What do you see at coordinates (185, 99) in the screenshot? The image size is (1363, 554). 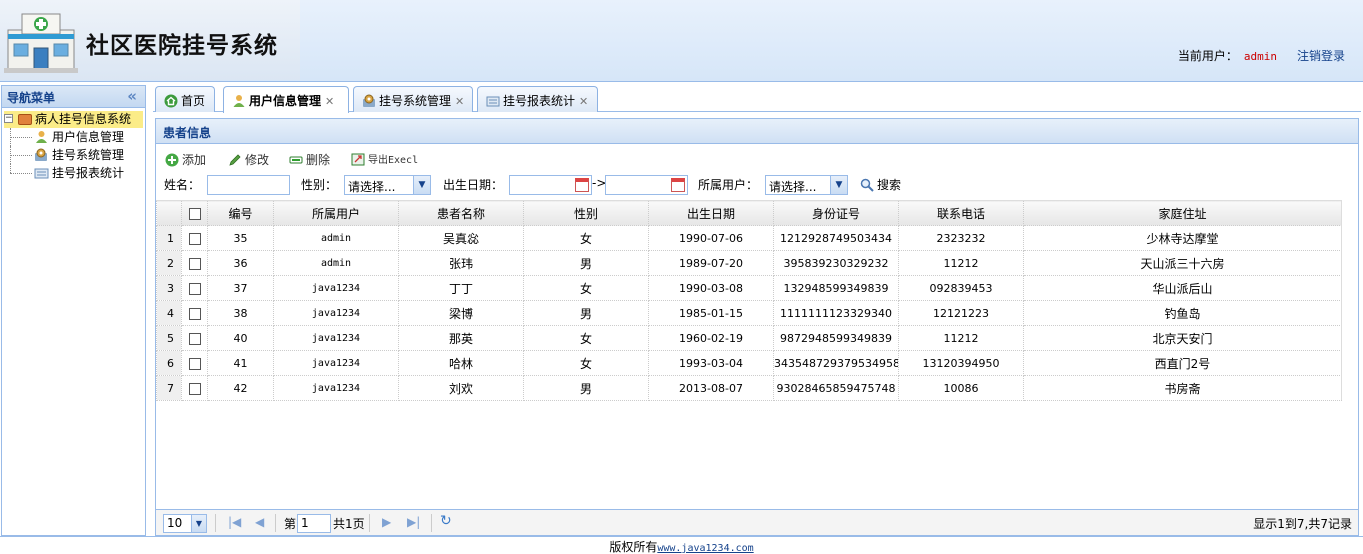 I see `tab-home: 首页` at bounding box center [185, 99].